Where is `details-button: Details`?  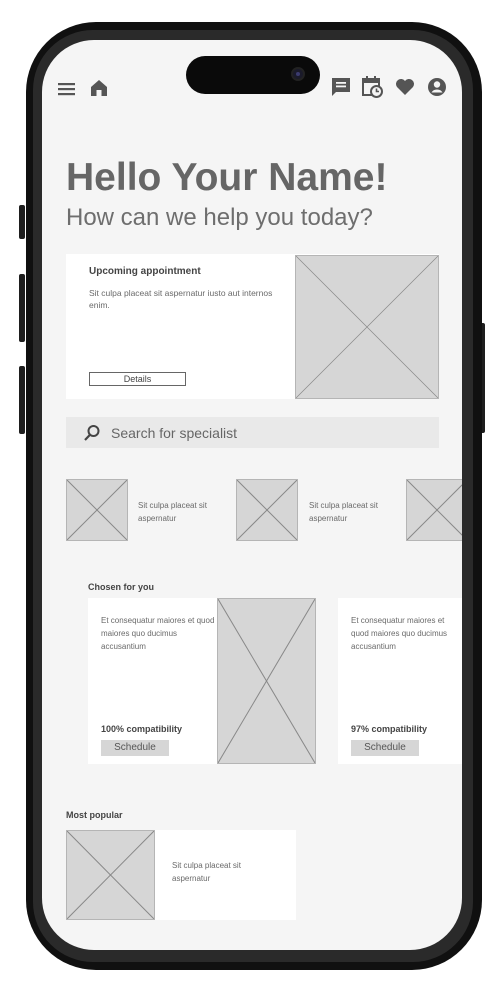
details-button: Details is located at coordinates (137, 379).